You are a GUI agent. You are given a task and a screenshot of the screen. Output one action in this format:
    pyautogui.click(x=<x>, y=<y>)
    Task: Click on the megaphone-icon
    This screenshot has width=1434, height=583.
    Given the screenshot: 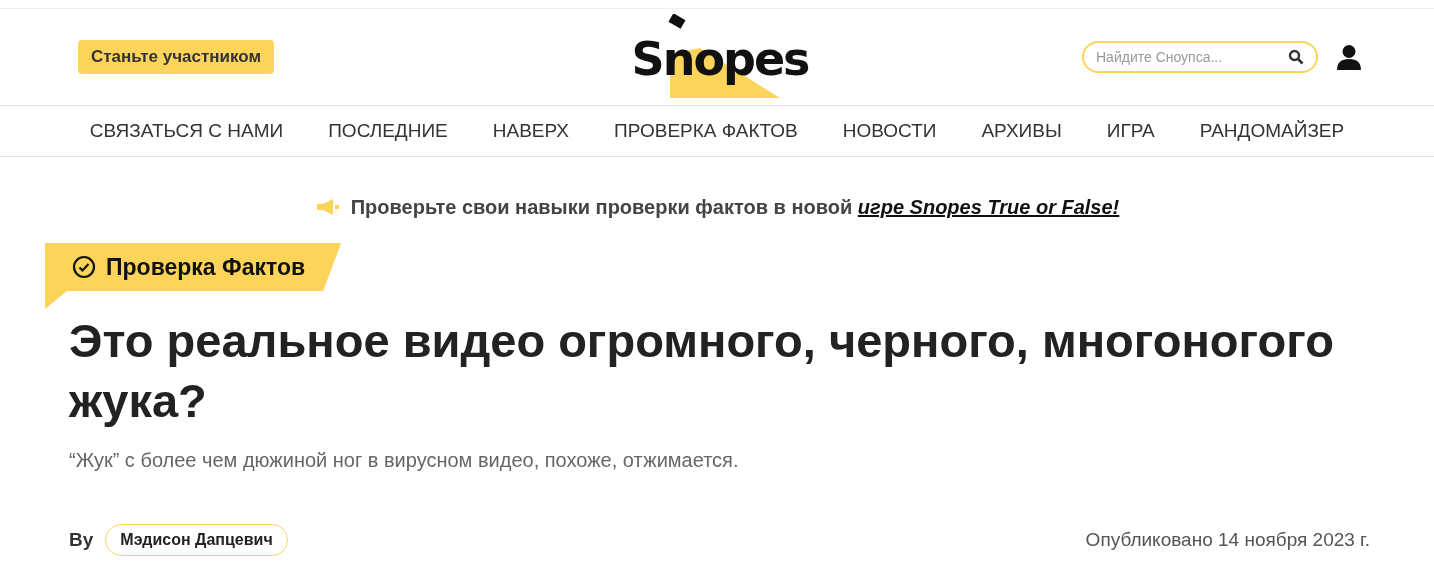 What is the action you would take?
    pyautogui.click(x=326, y=207)
    